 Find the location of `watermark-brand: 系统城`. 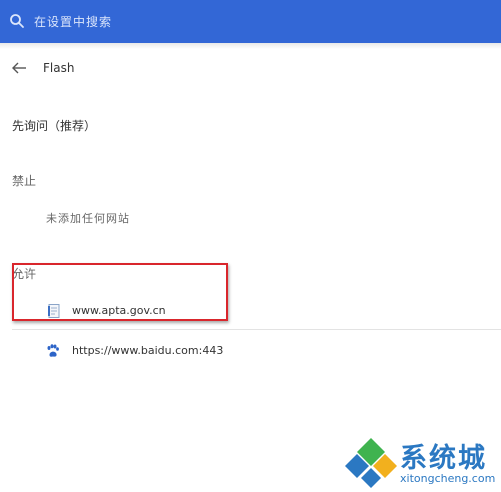

watermark-brand: 系统城 is located at coordinates (443, 458).